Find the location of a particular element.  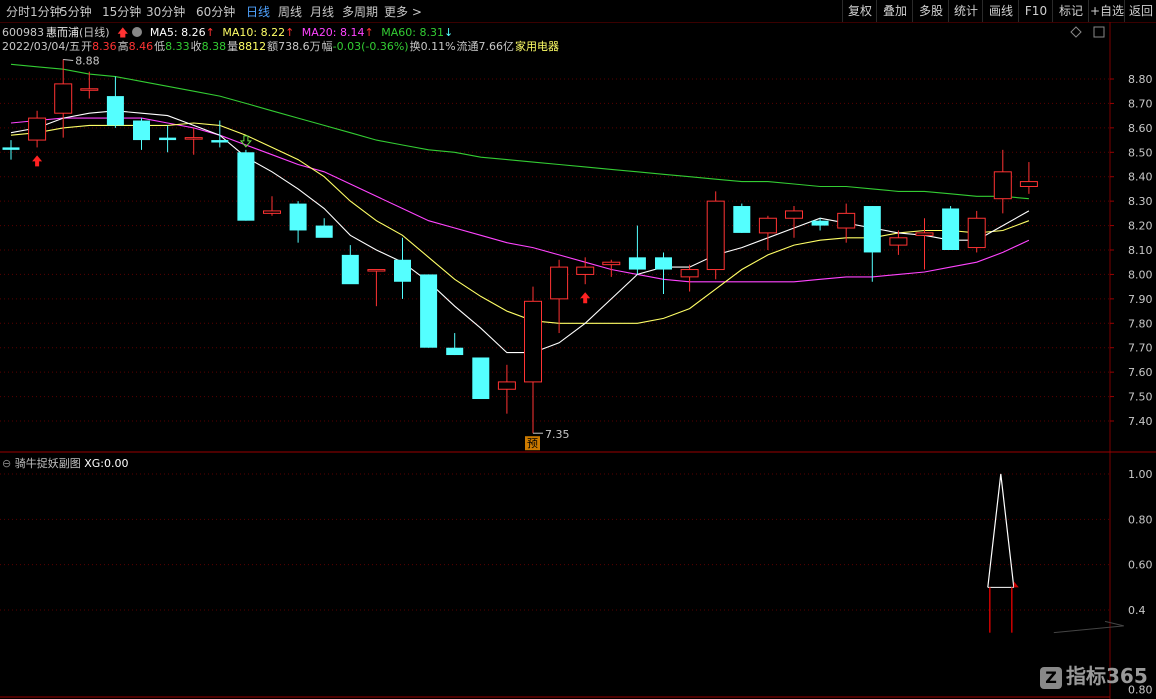

xg-marker-icon is located at coordinates (1016, 584).